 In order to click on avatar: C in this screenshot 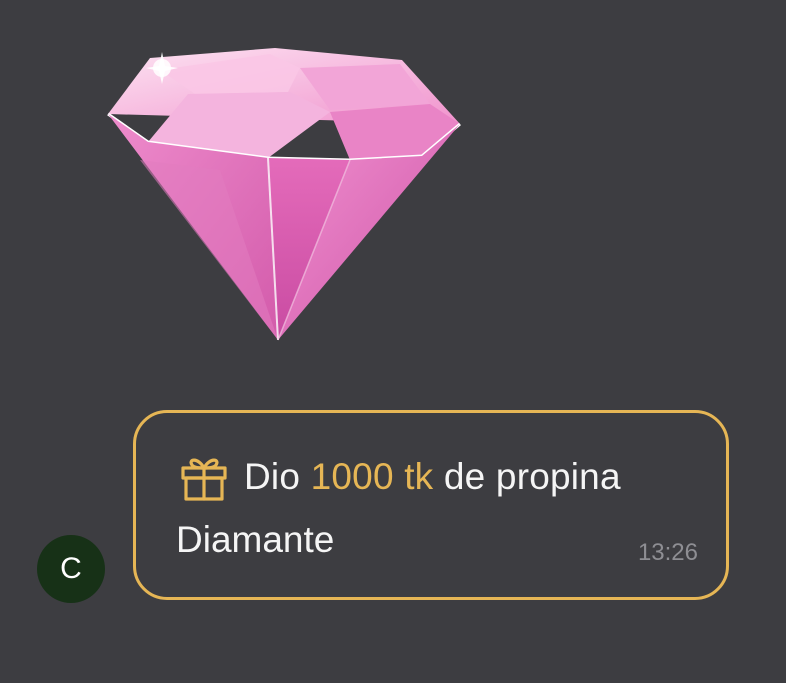, I will do `click(71, 569)`.